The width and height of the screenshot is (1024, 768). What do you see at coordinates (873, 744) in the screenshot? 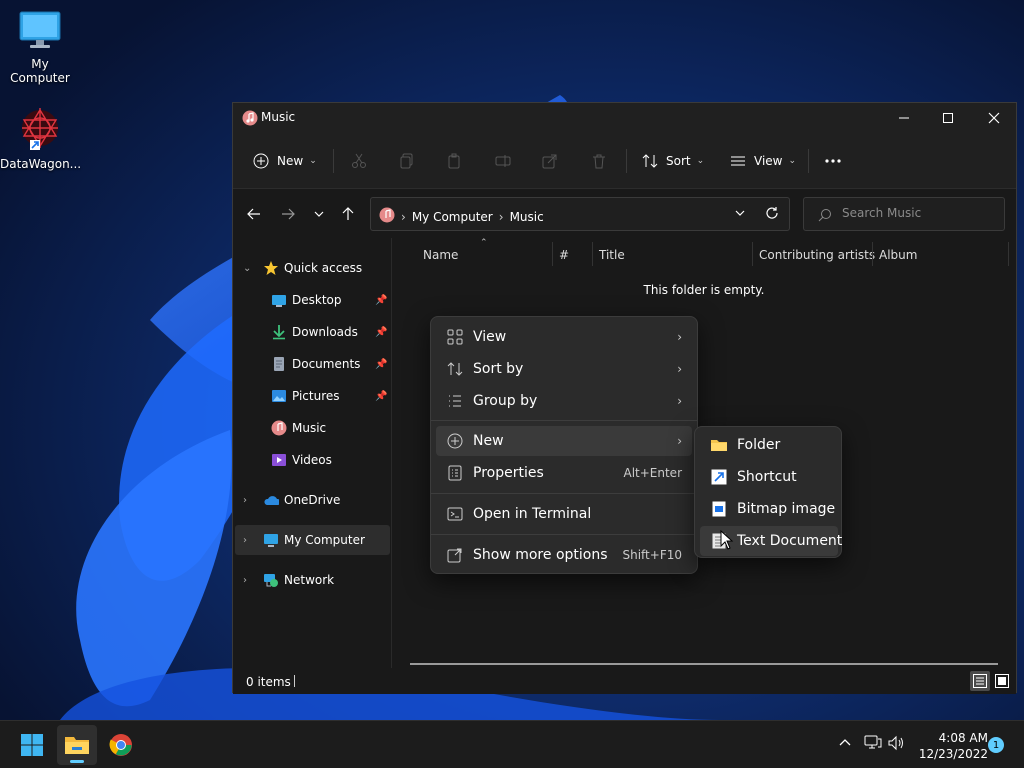
I see `network-status-button` at bounding box center [873, 744].